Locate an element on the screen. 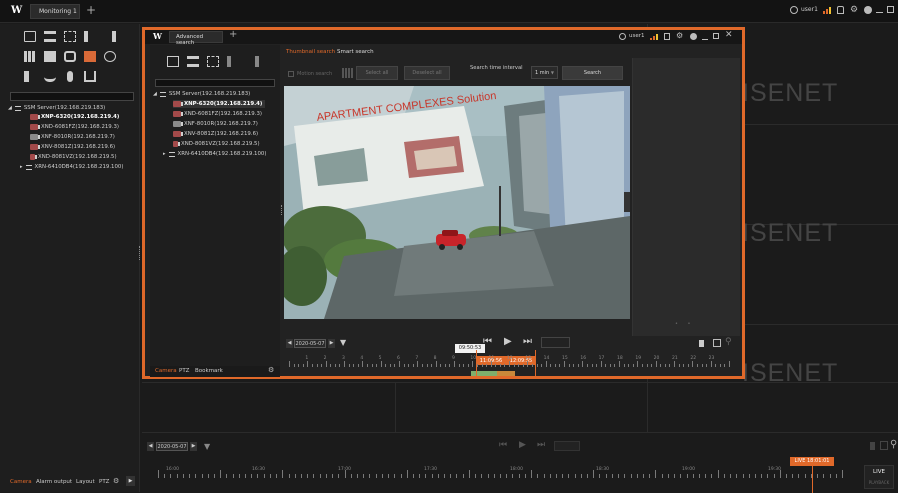 The height and width of the screenshot is (493, 898). tab-smart-search: Smart search is located at coordinates (355, 52).